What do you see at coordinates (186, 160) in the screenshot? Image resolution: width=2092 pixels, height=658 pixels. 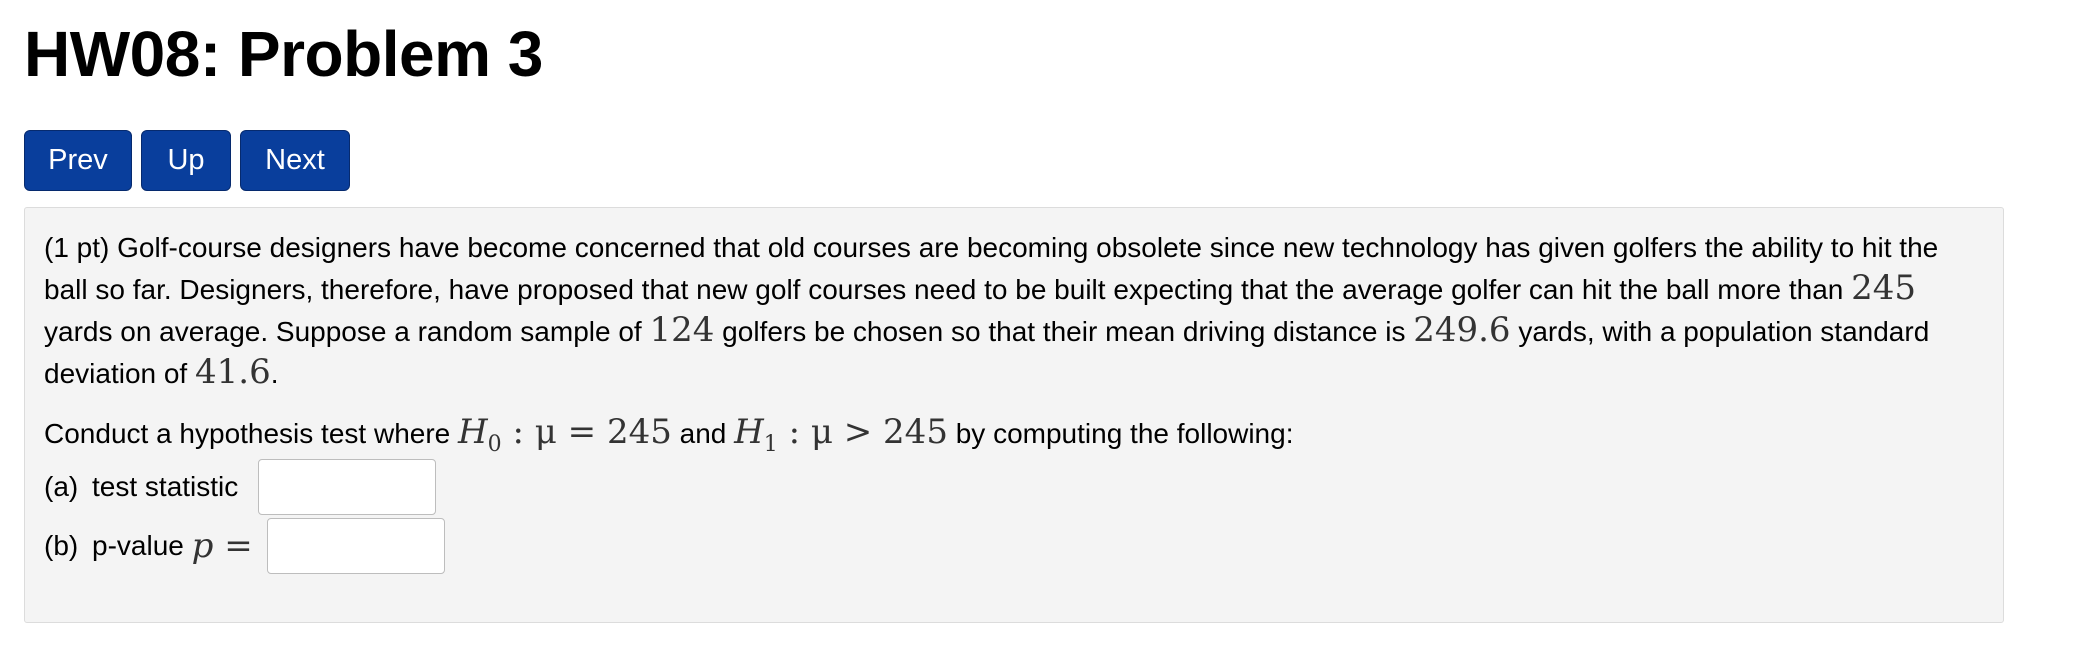 I see `up-button: Up` at bounding box center [186, 160].